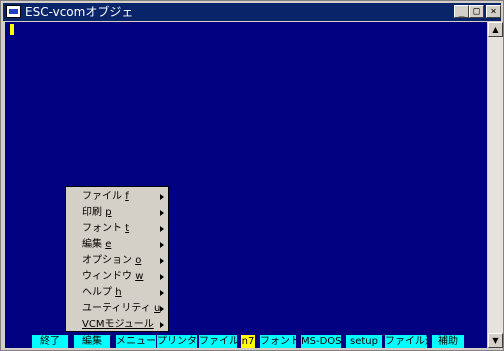 This screenshot has width=504, height=351. I want to click on menu-item-key: w, so click(139, 276).